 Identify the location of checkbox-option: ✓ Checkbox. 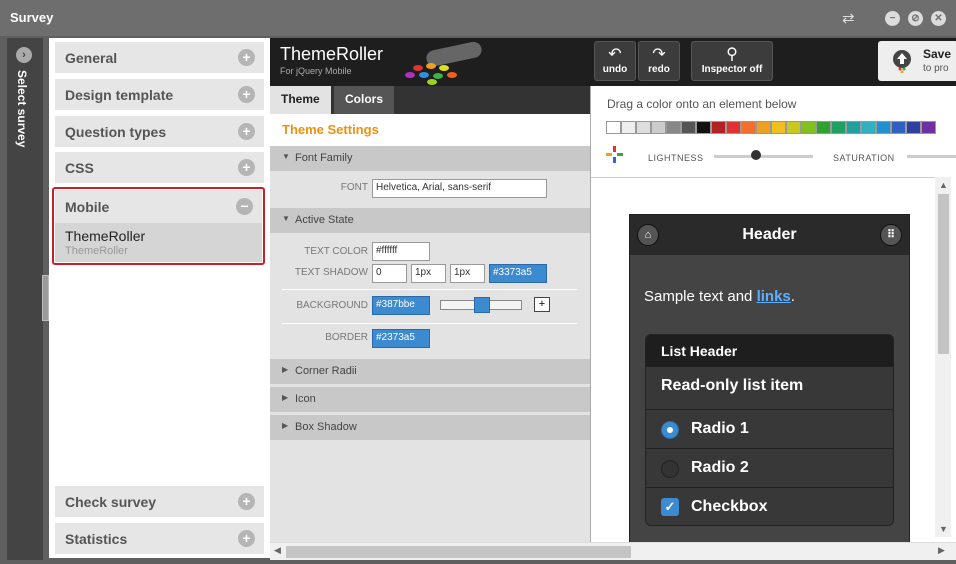
(769, 506).